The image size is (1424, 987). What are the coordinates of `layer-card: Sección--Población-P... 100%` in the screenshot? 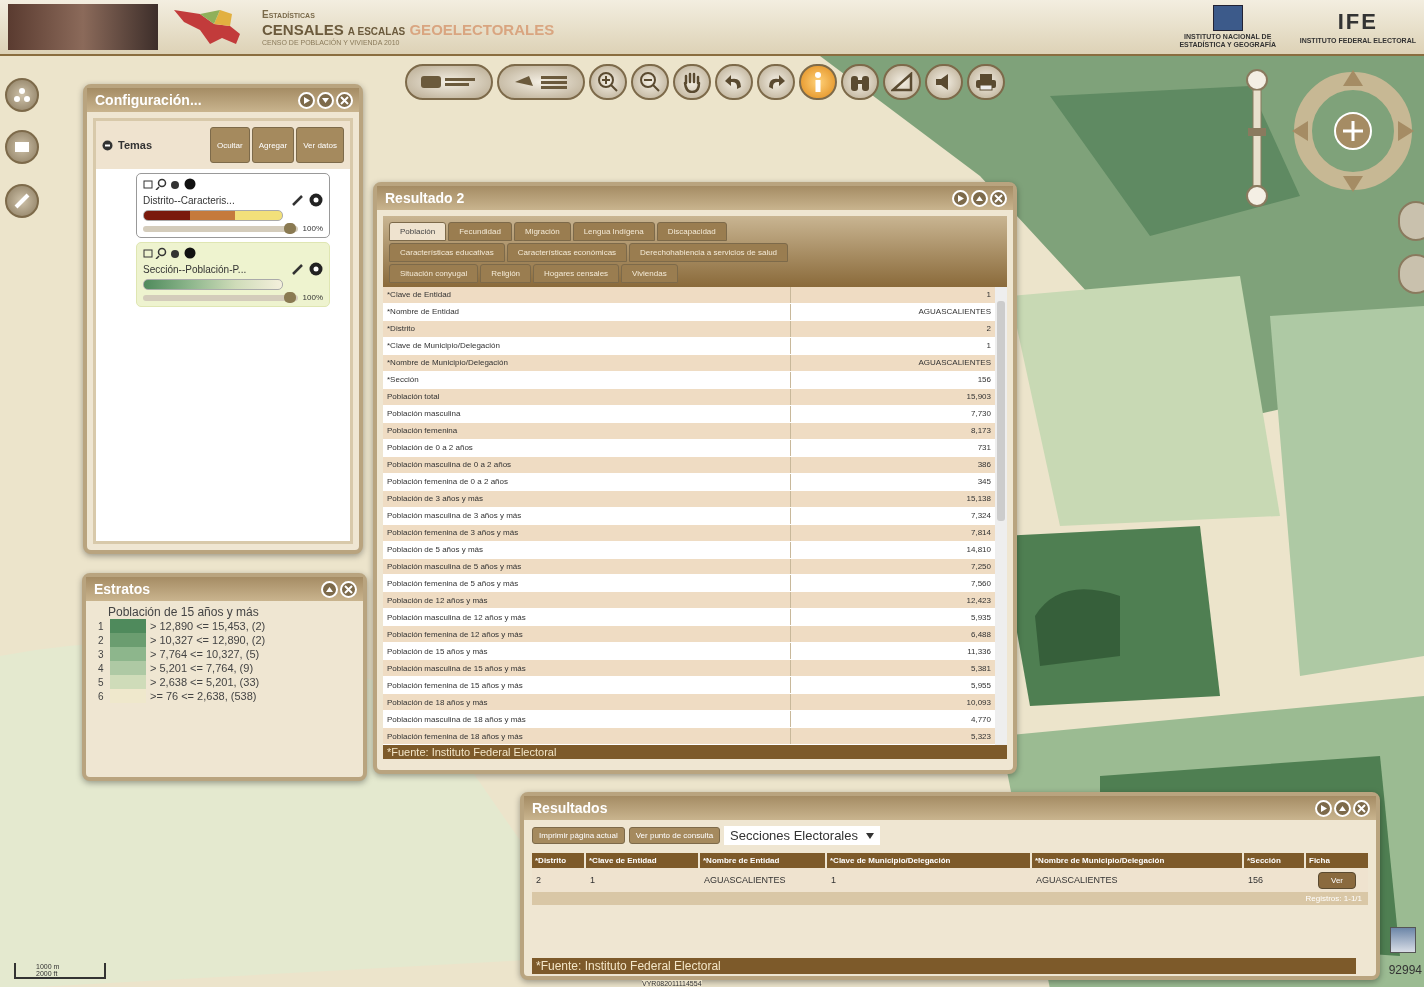 It's located at (233, 274).